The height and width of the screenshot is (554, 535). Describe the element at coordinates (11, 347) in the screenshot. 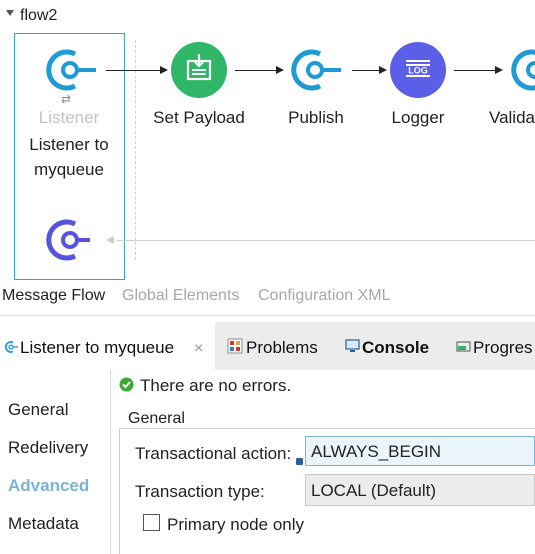

I see `listener-tab-icon` at that location.